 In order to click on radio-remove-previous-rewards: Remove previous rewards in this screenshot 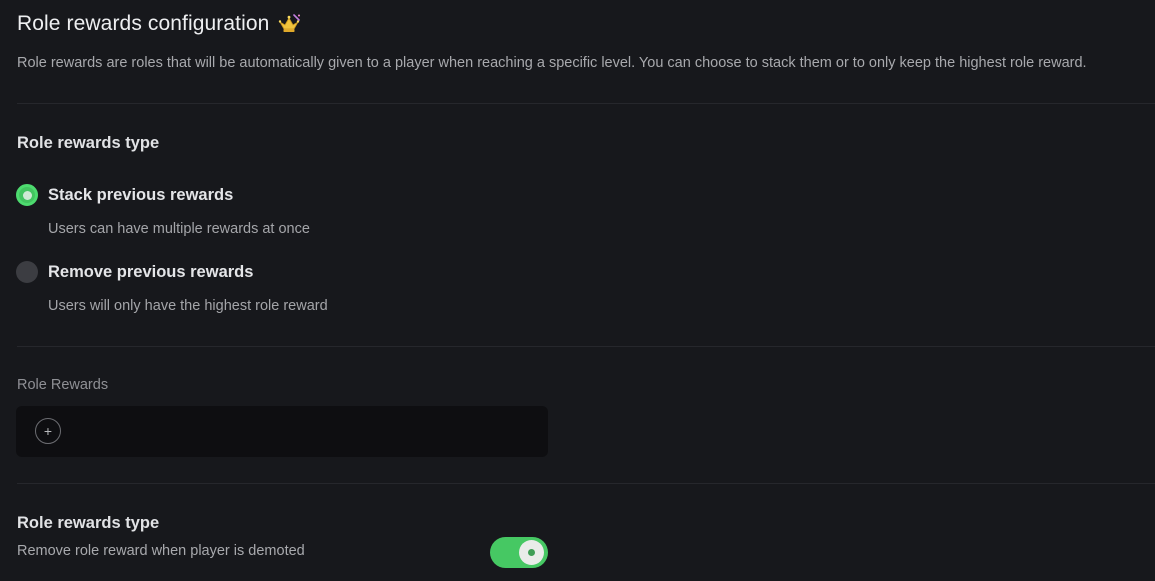, I will do `click(134, 272)`.